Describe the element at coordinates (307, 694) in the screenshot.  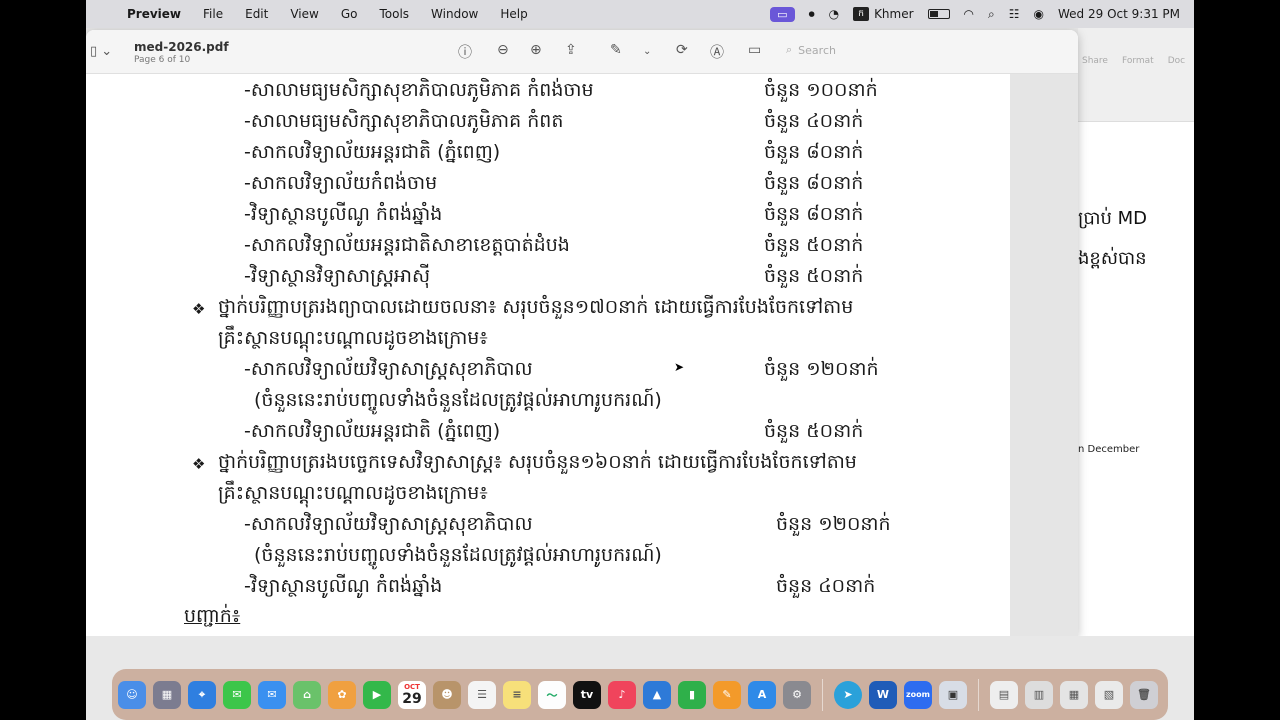
I see `maps-icon: ⌂` at that location.